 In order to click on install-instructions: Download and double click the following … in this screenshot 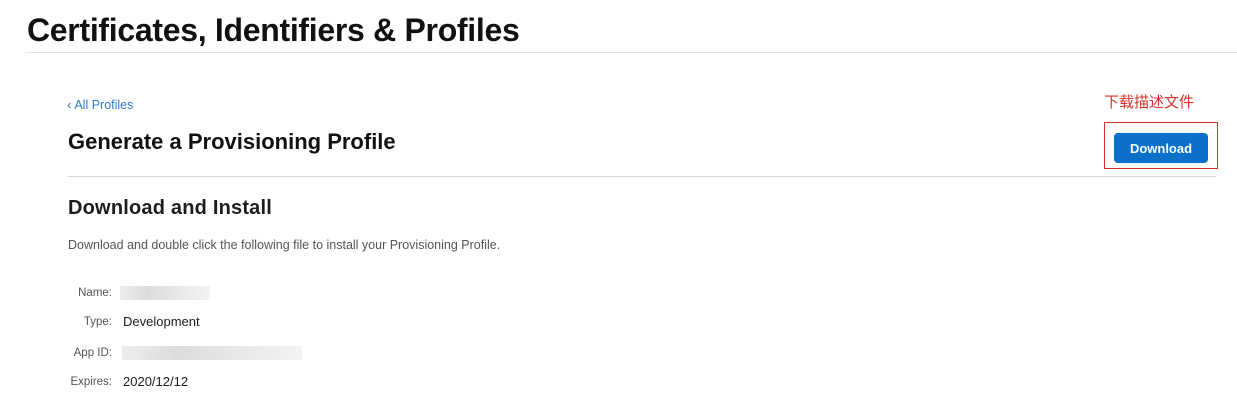, I will do `click(284, 245)`.